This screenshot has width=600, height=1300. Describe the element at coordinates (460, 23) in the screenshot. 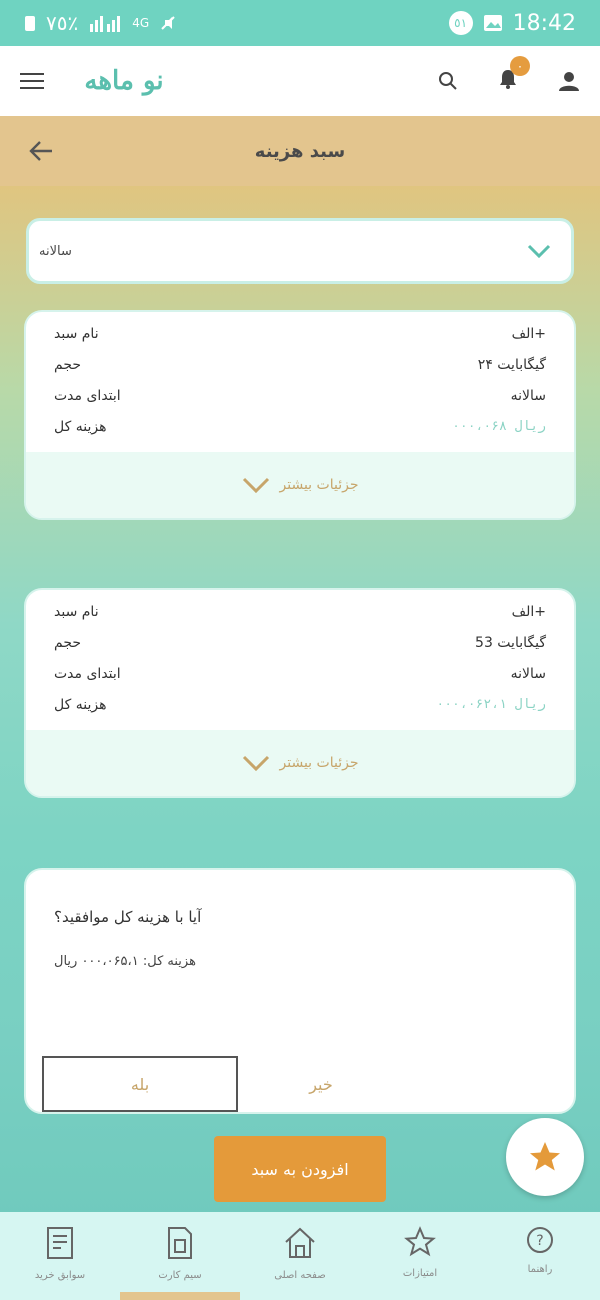

I see `status-badge: ٥١` at that location.